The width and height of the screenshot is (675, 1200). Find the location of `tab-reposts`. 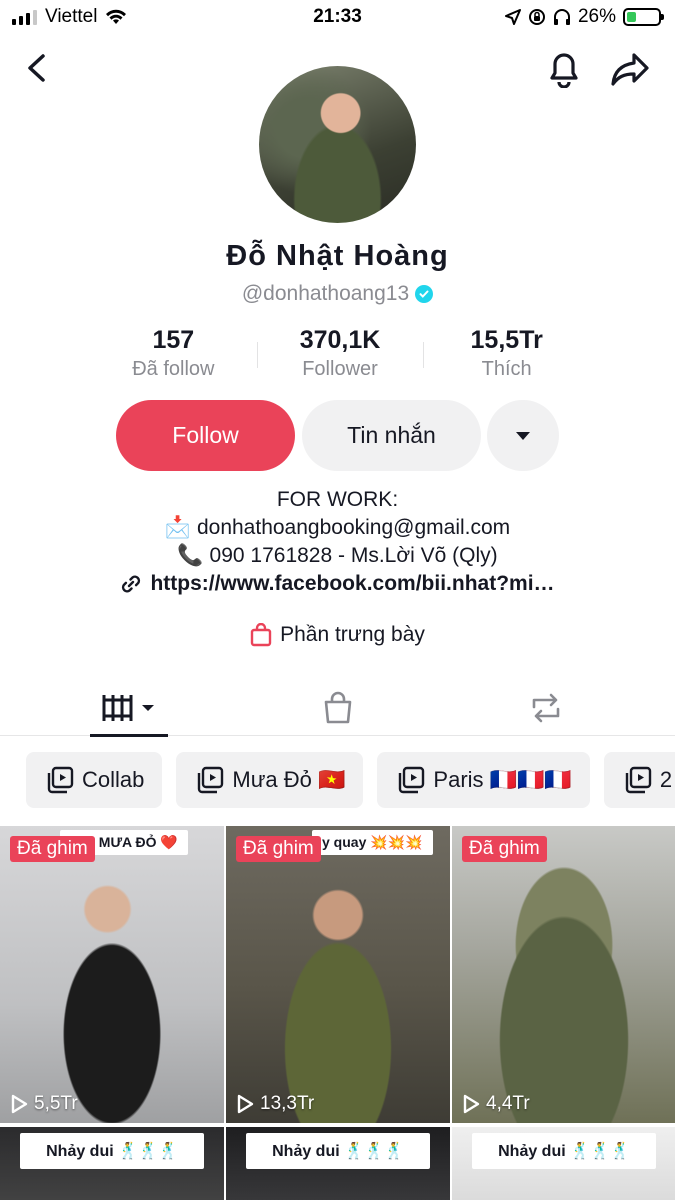

tab-reposts is located at coordinates (546, 708).